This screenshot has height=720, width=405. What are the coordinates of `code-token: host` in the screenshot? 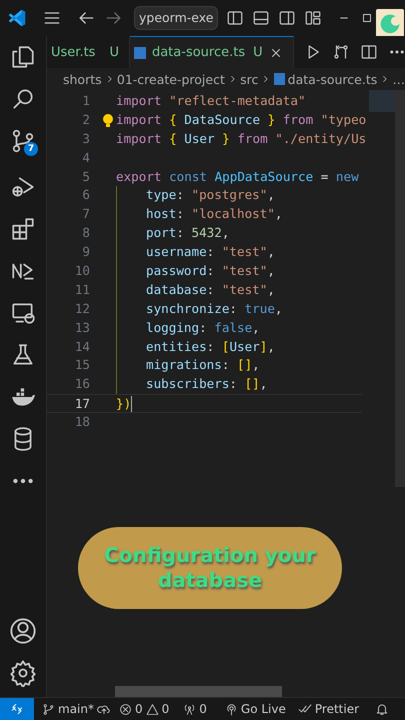 It's located at (161, 214).